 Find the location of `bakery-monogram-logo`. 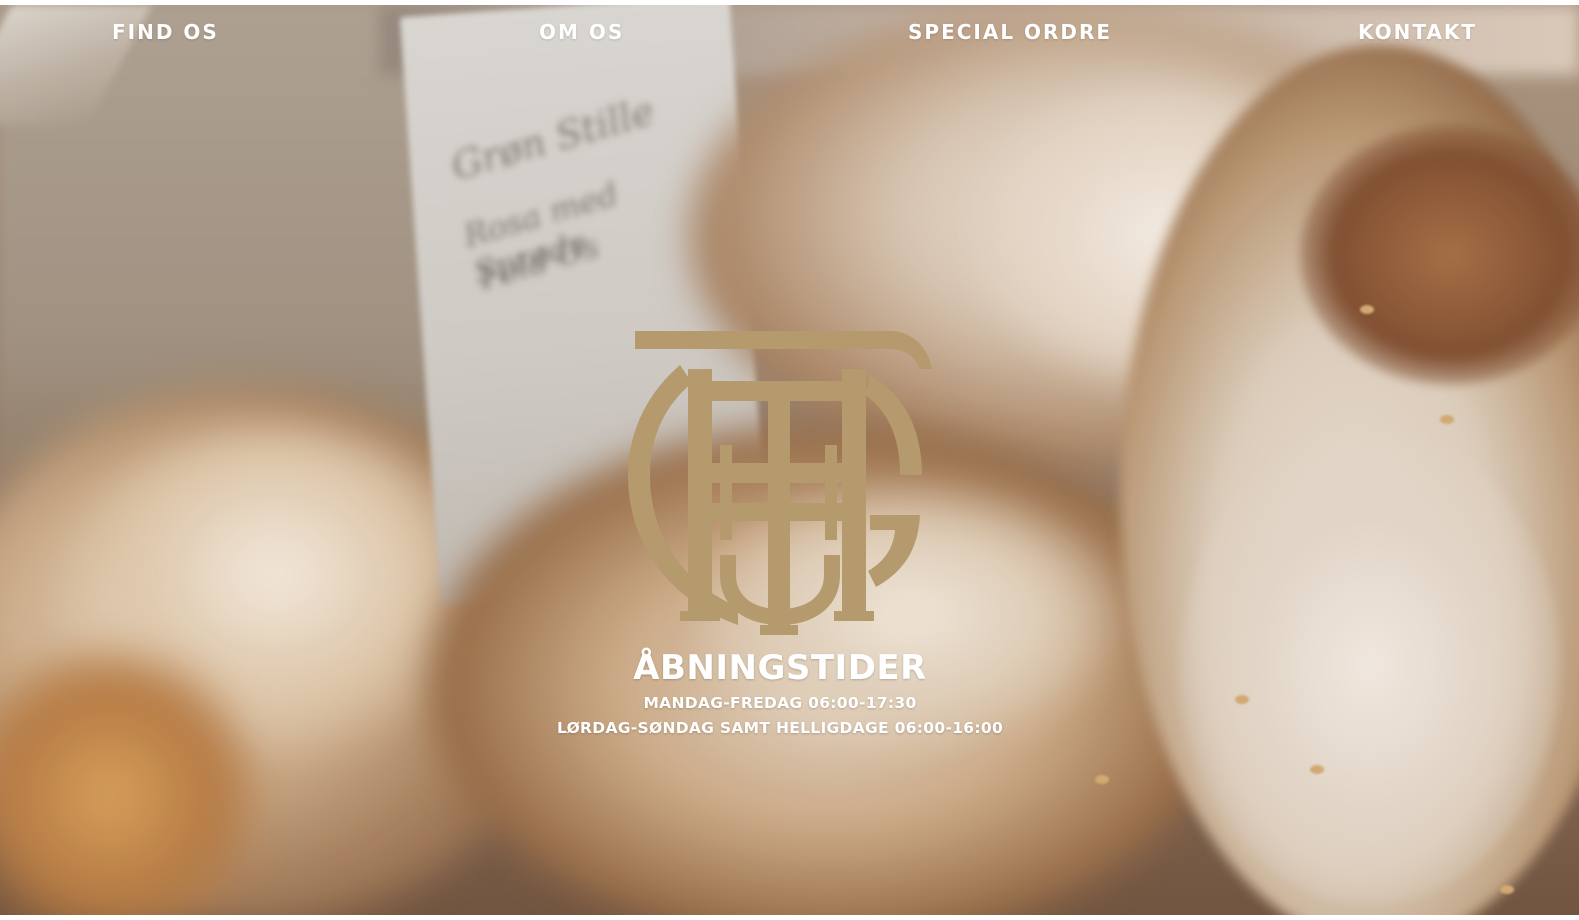

bakery-monogram-logo is located at coordinates (780, 485).